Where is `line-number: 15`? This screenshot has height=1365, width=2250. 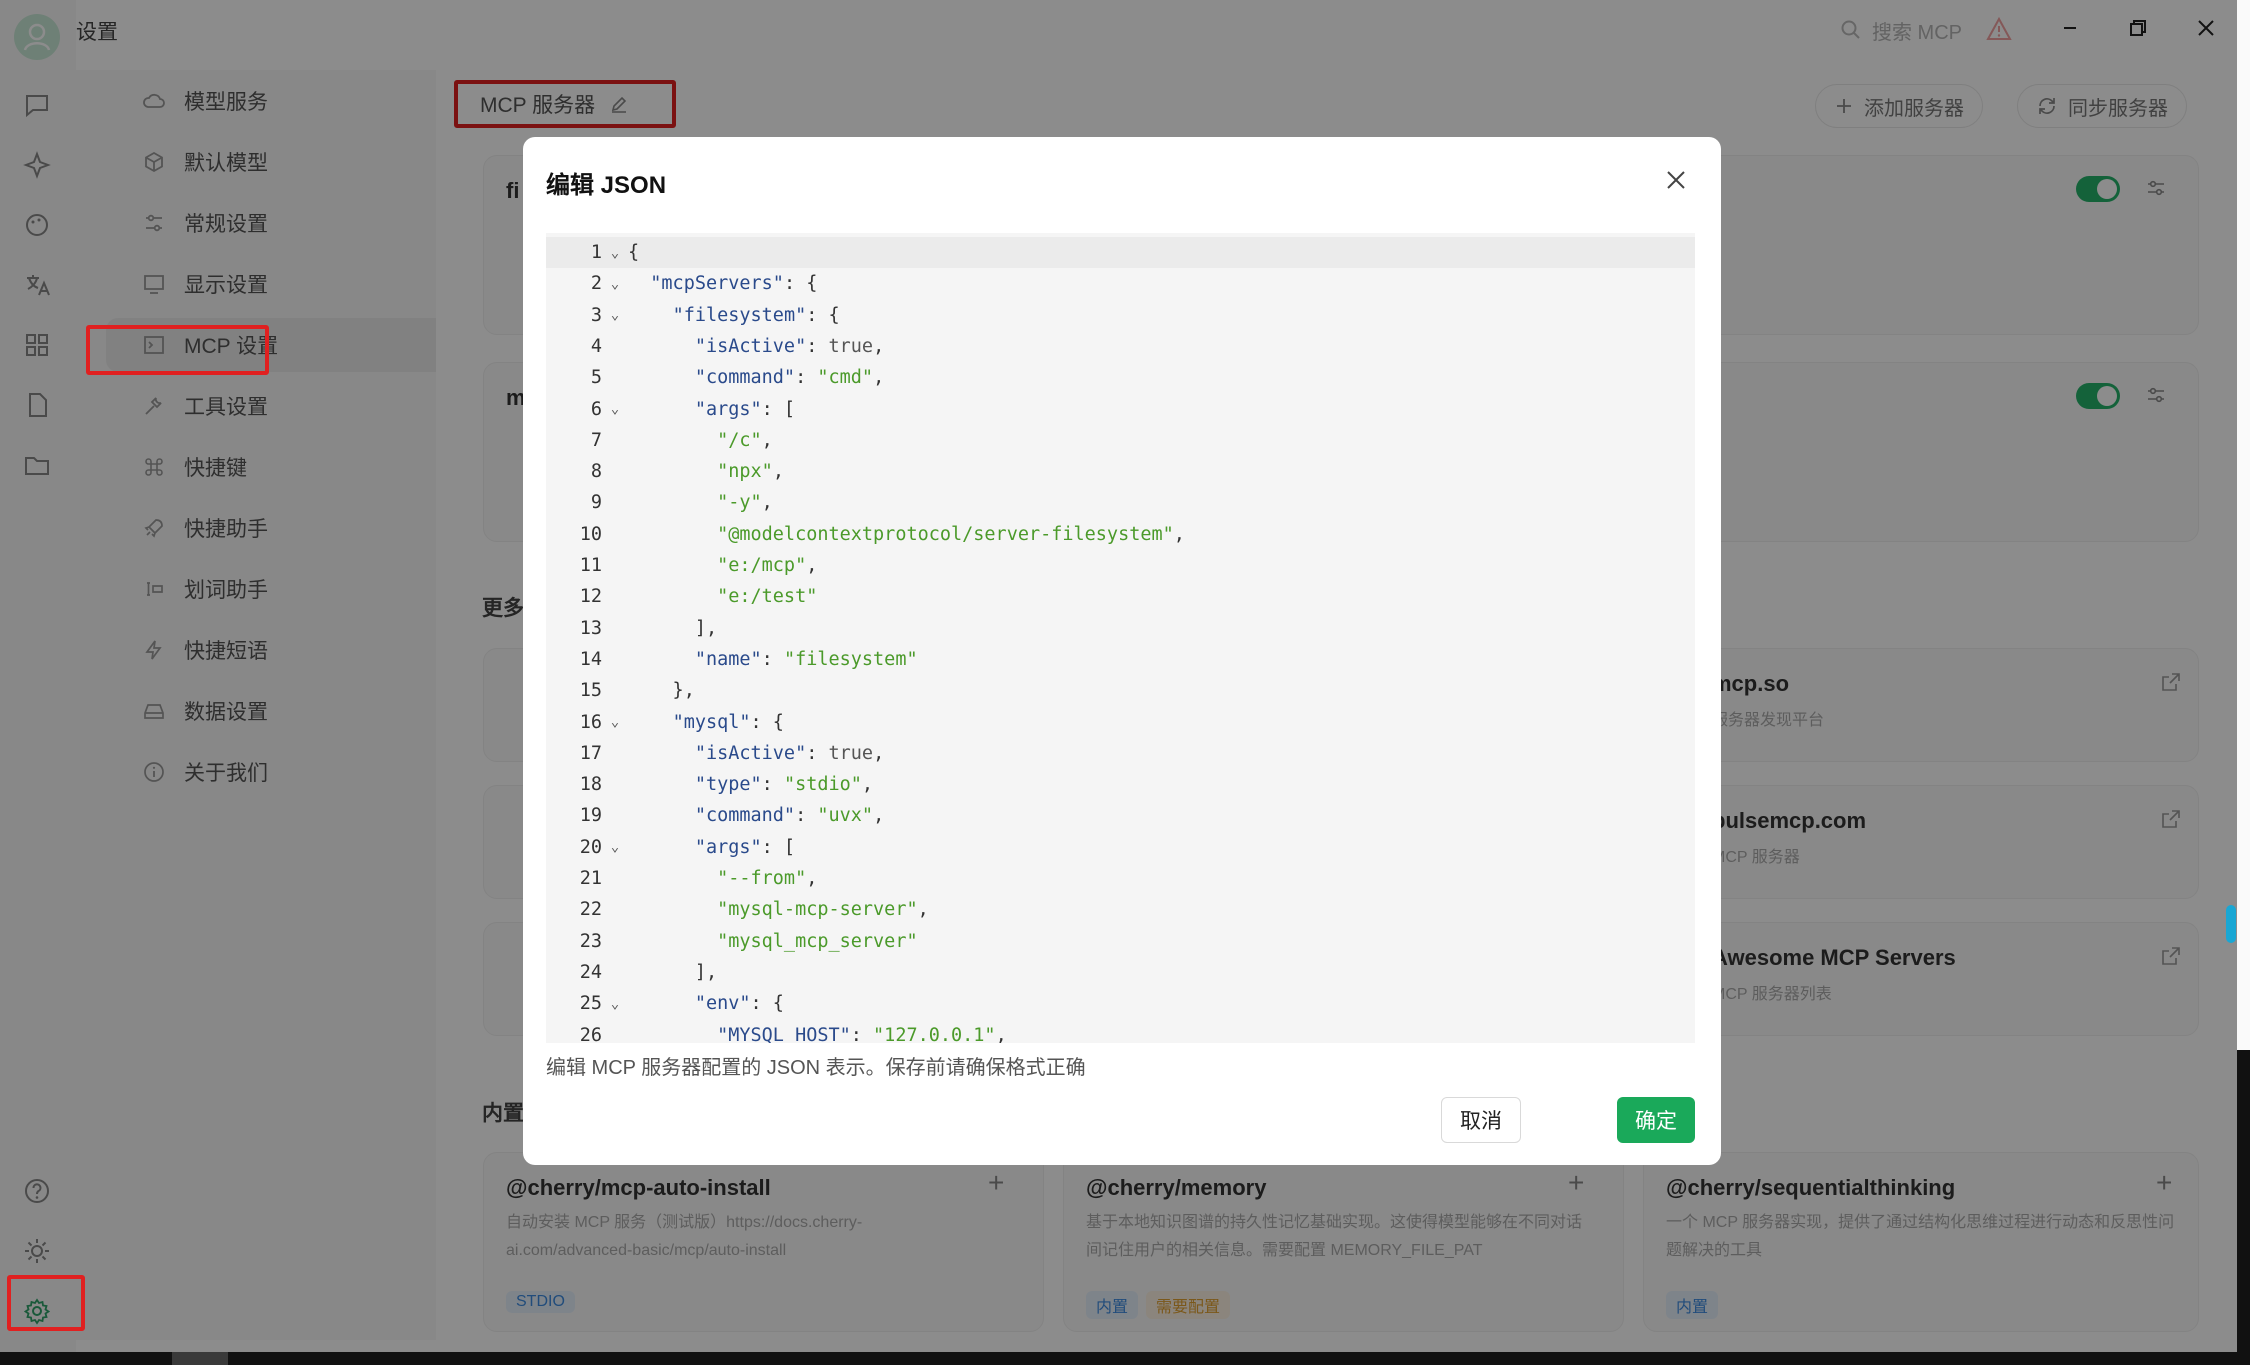
line-number: 15 is located at coordinates (590, 691).